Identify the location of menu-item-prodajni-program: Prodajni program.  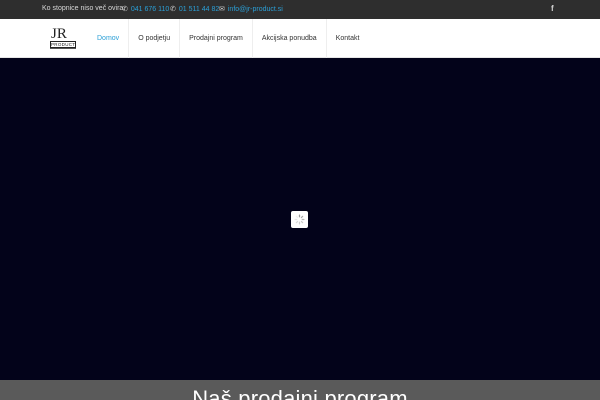
(216, 38).